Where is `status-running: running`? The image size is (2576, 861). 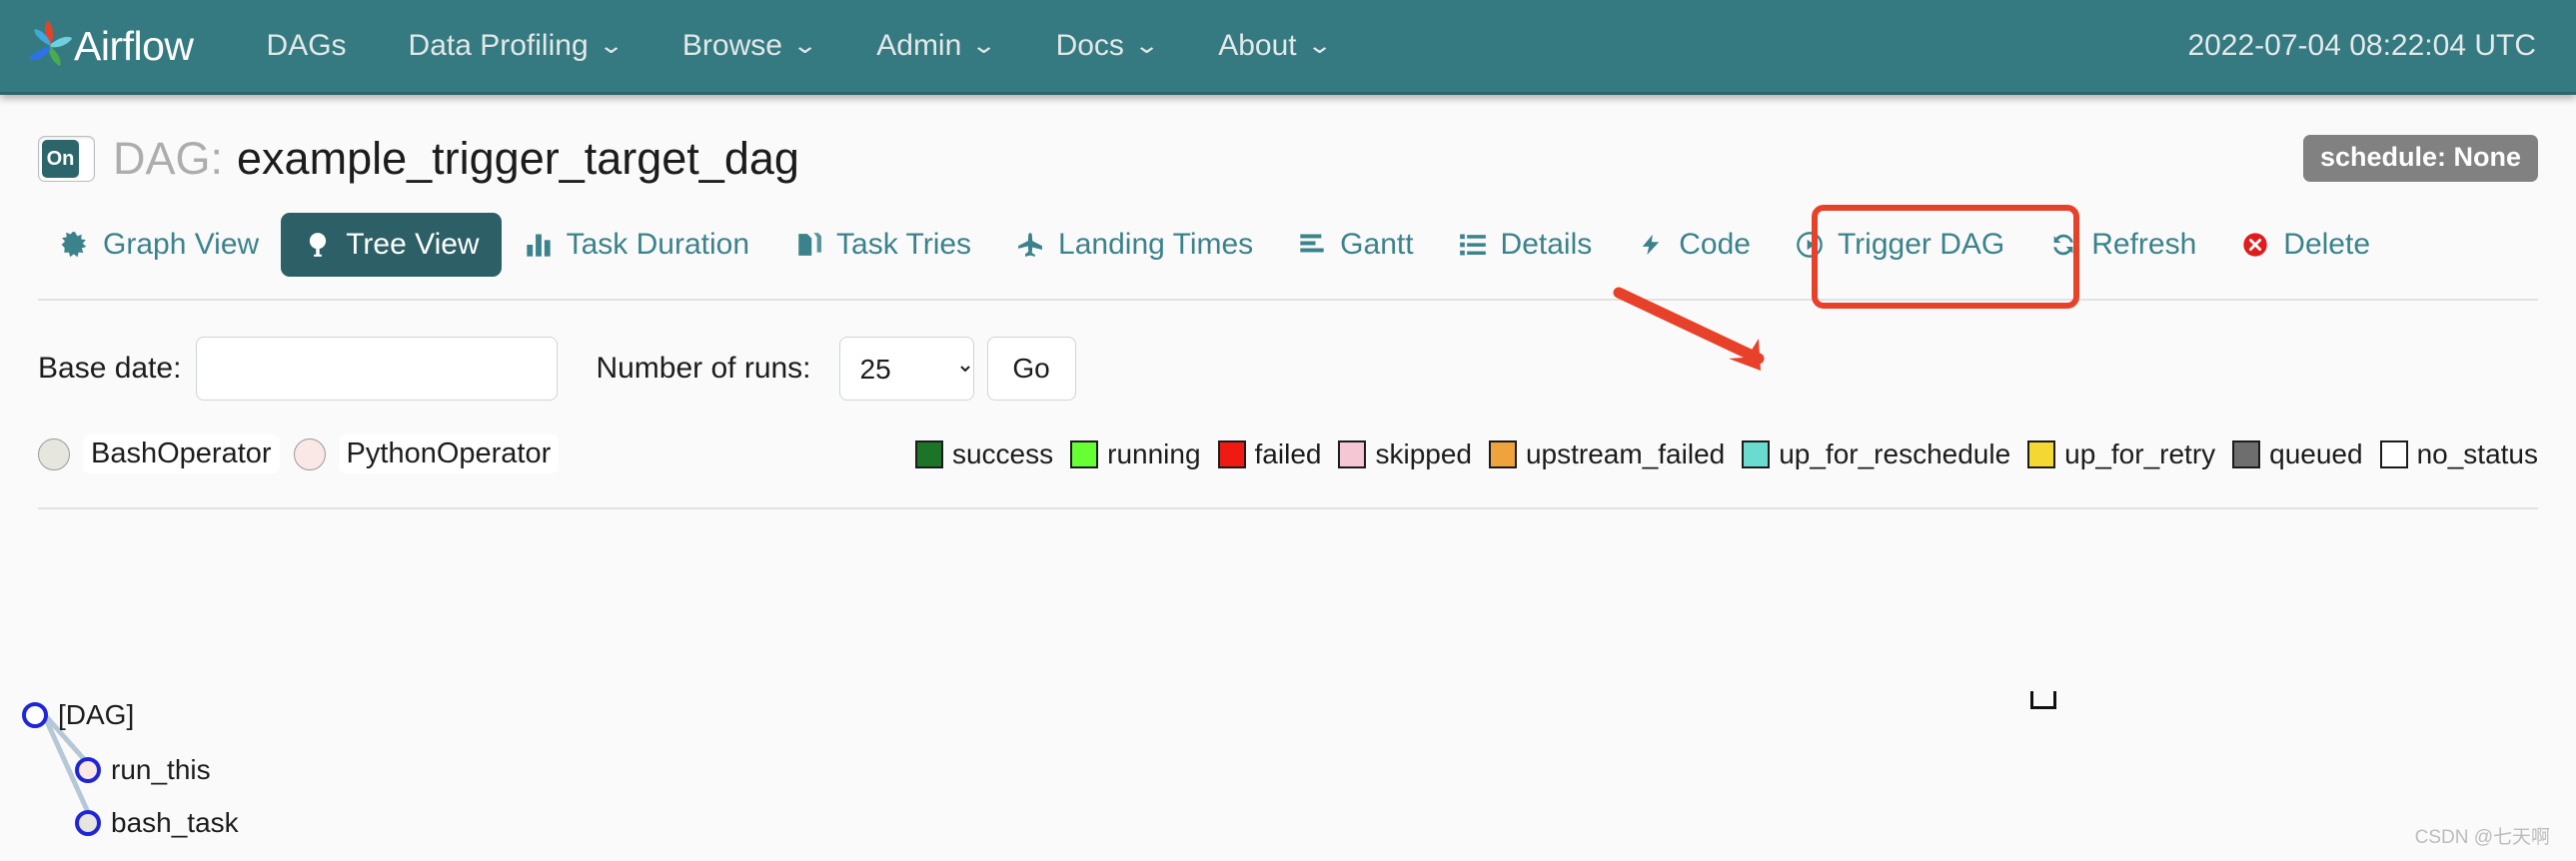 status-running: running is located at coordinates (1135, 453).